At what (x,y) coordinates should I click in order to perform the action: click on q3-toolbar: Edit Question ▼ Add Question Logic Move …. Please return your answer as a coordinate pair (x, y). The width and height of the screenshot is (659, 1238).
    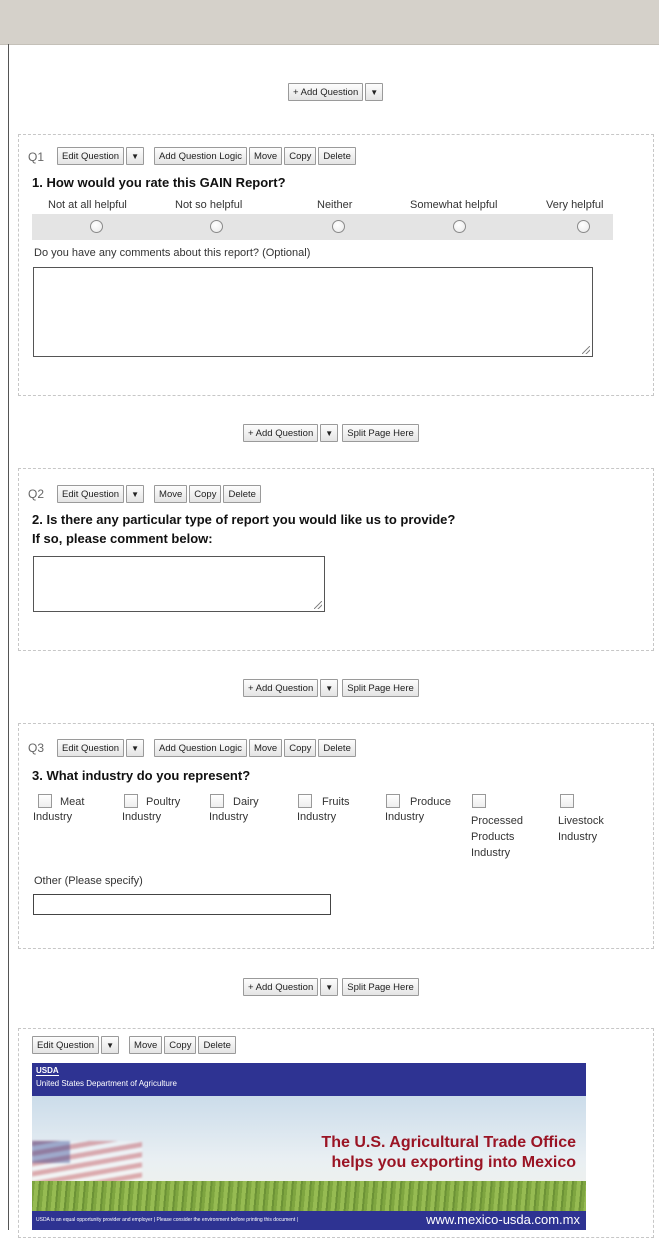
    Looking at the image, I should click on (206, 748).